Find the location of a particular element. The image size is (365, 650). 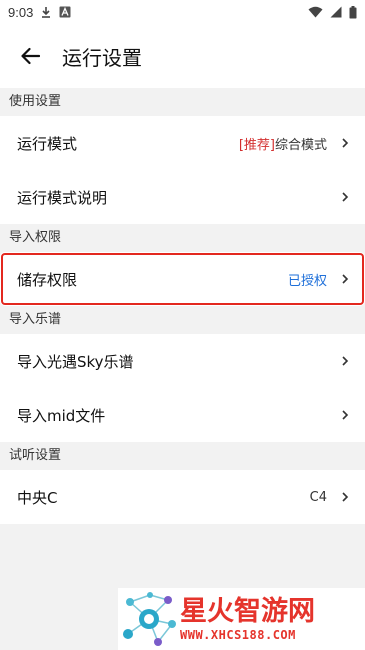

network-logo-icon is located at coordinates (149, 619).